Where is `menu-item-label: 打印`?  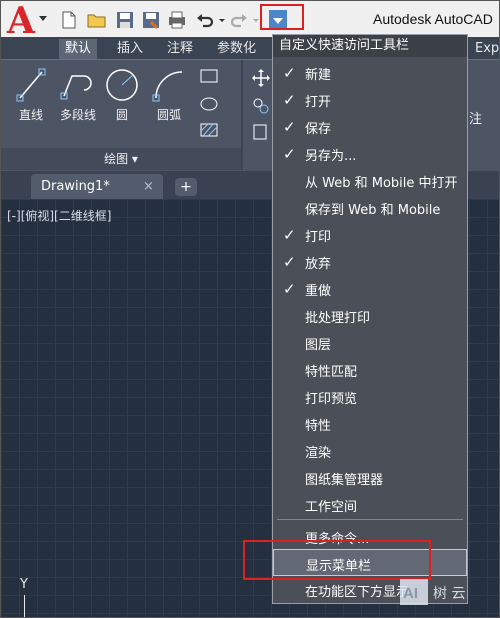
menu-item-label: 打印 is located at coordinates (318, 237).